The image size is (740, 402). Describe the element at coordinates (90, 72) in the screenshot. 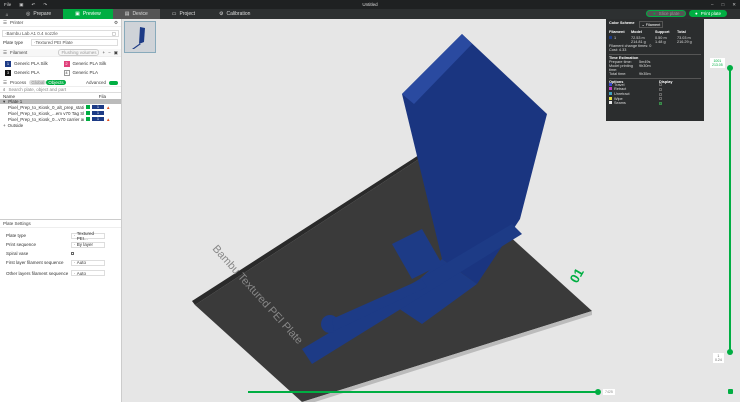

I see `filament-item: 4 Generic PLA` at that location.